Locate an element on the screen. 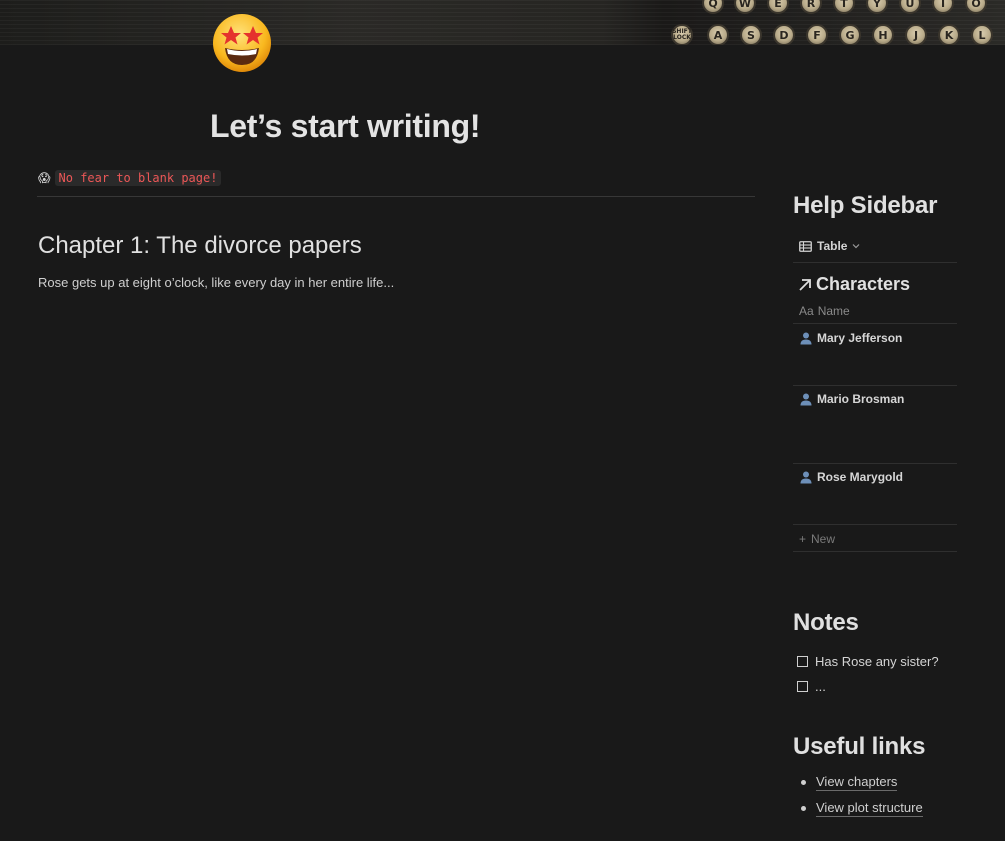  plus-icon: + is located at coordinates (803, 539).